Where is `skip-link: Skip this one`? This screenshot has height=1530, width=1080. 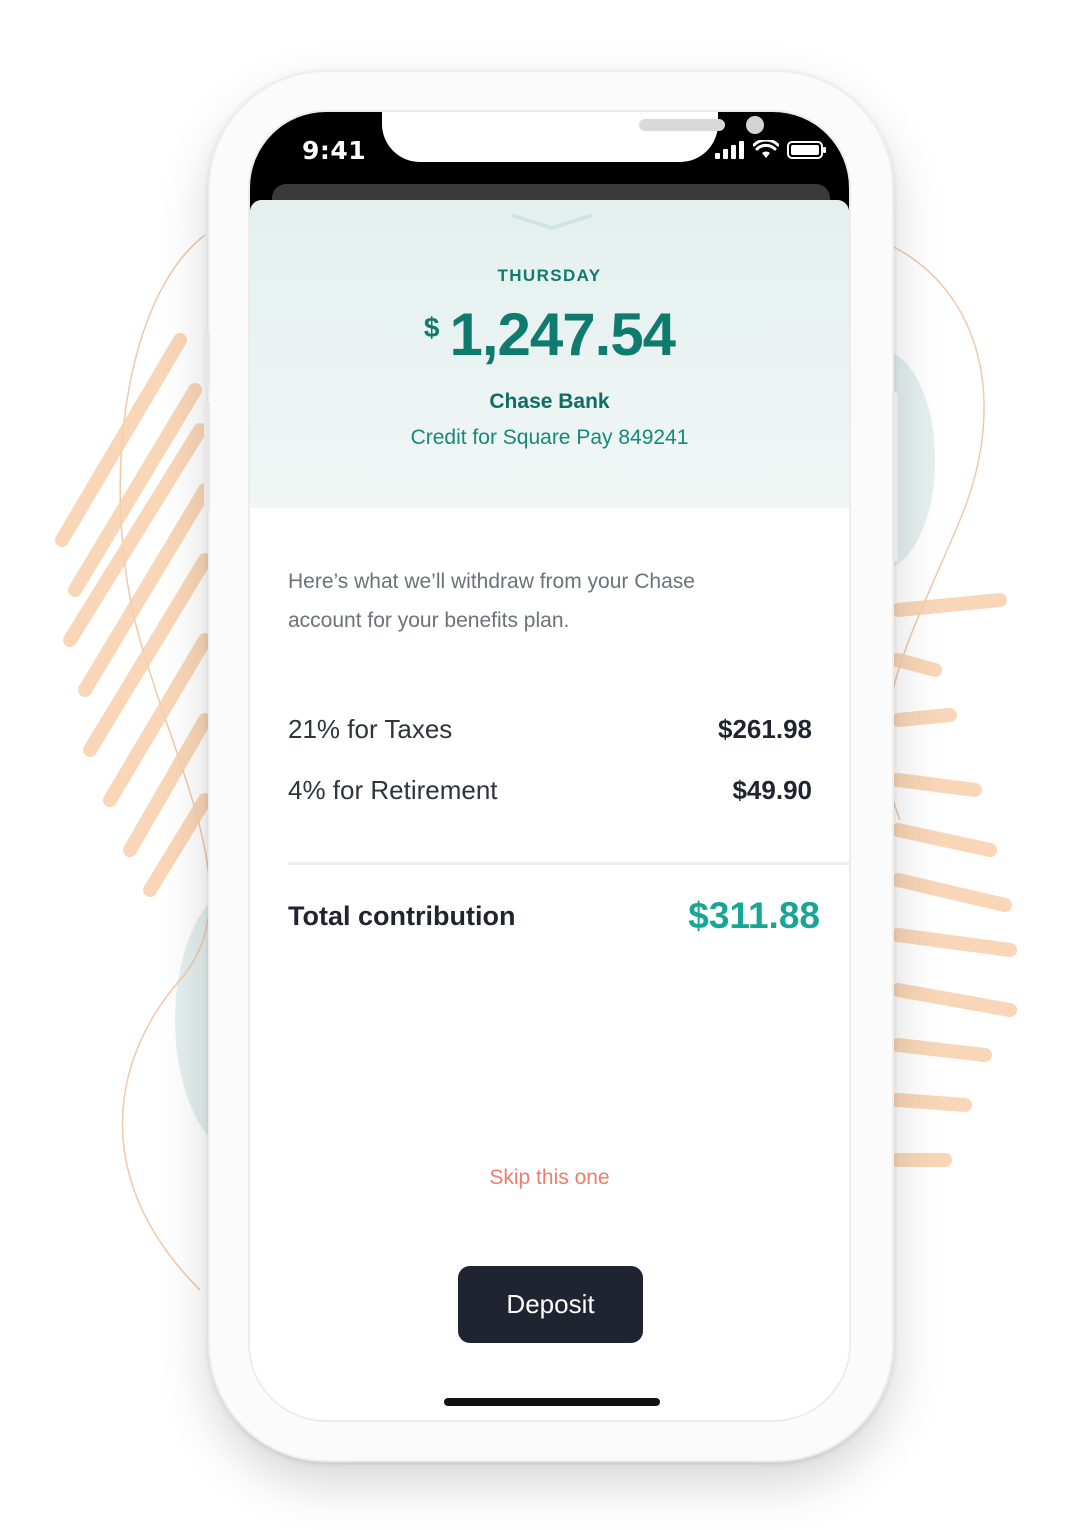
skip-link: Skip this one is located at coordinates (549, 1178).